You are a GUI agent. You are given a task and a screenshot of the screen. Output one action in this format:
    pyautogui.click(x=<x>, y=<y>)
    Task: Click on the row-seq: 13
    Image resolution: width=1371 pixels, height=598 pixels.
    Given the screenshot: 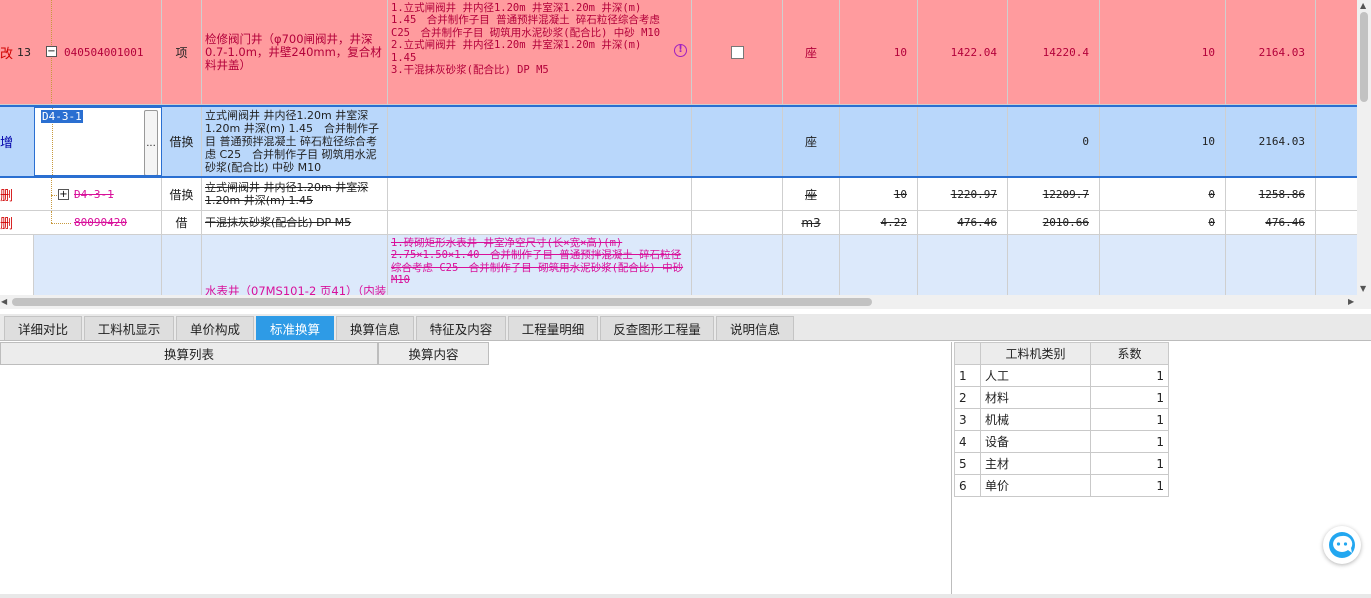 What is the action you would take?
    pyautogui.click(x=24, y=52)
    